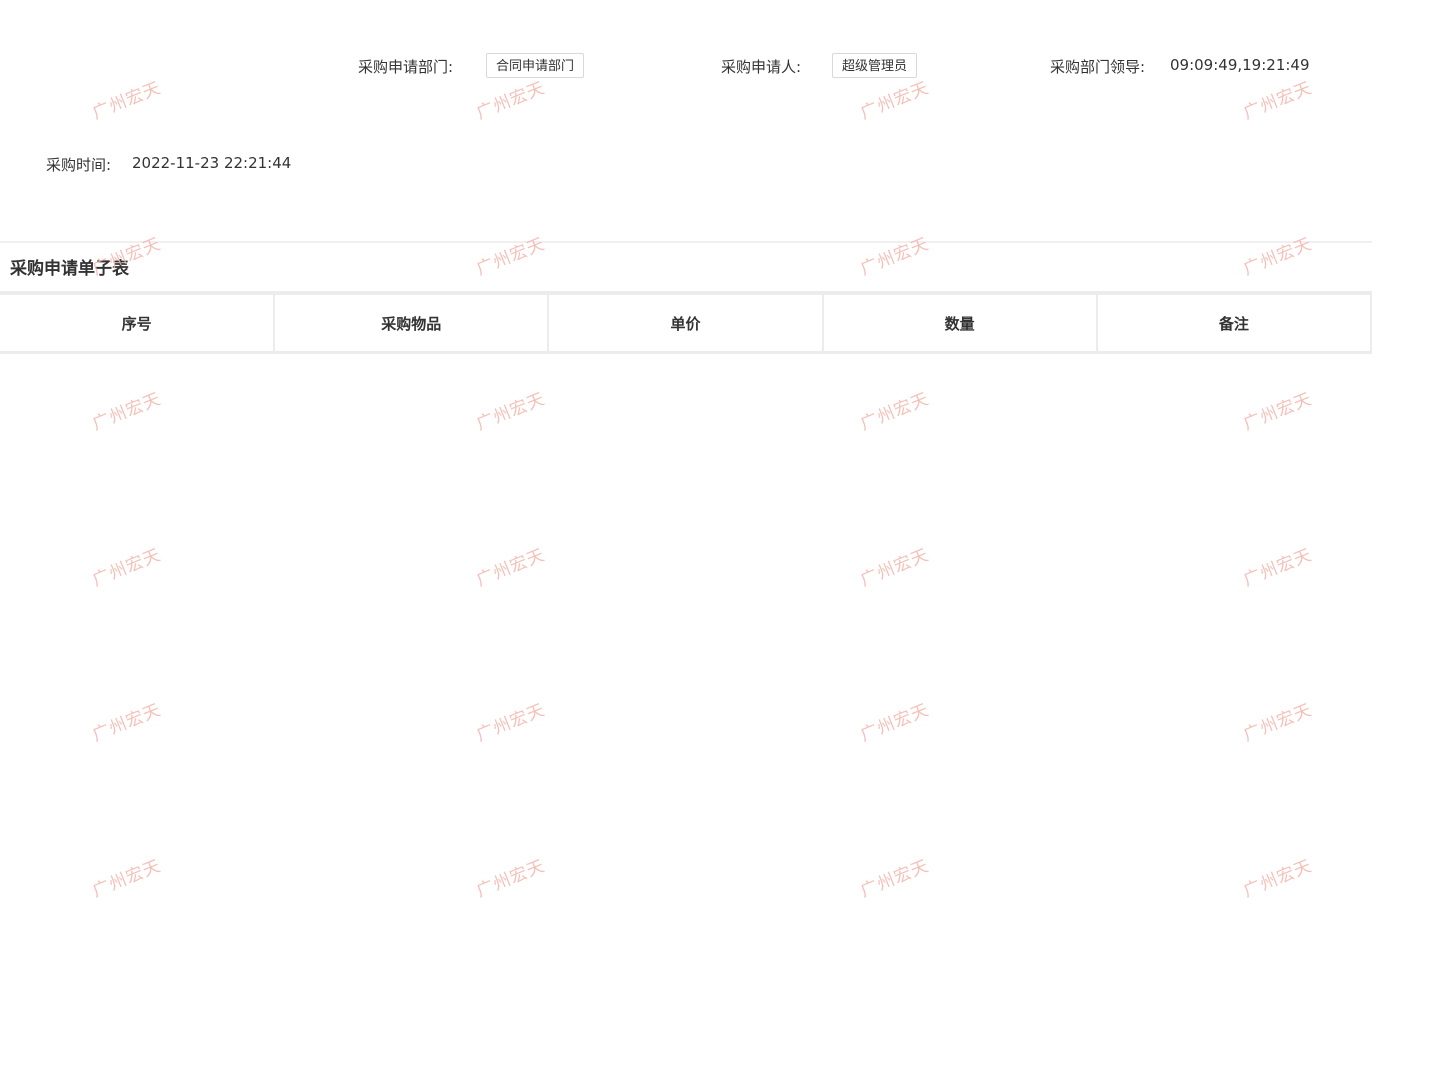  I want to click on col-header-item: 采购物品, so click(412, 324).